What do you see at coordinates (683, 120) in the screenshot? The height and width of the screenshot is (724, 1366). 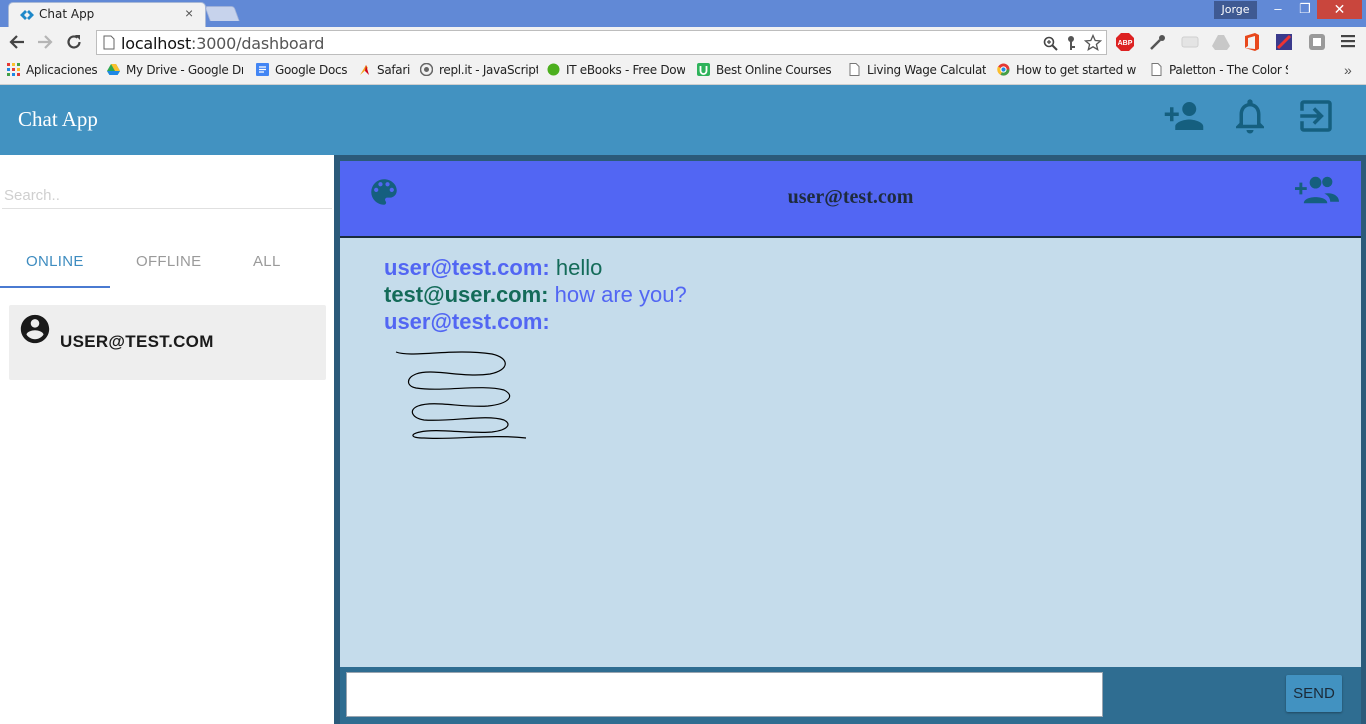 I see `app-bar: Chat App` at bounding box center [683, 120].